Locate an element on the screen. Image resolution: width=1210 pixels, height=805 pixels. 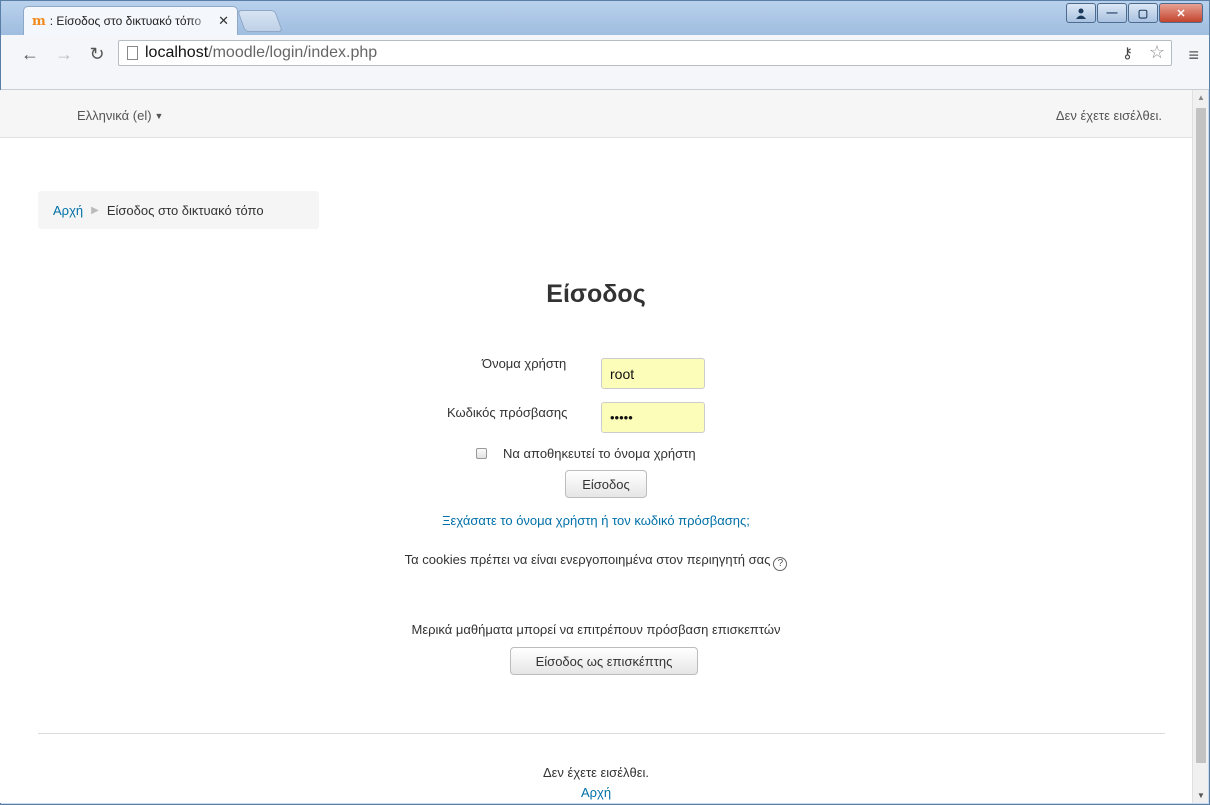
guest-login-button: Είσοδος ως επισκέπτης is located at coordinates (604, 661).